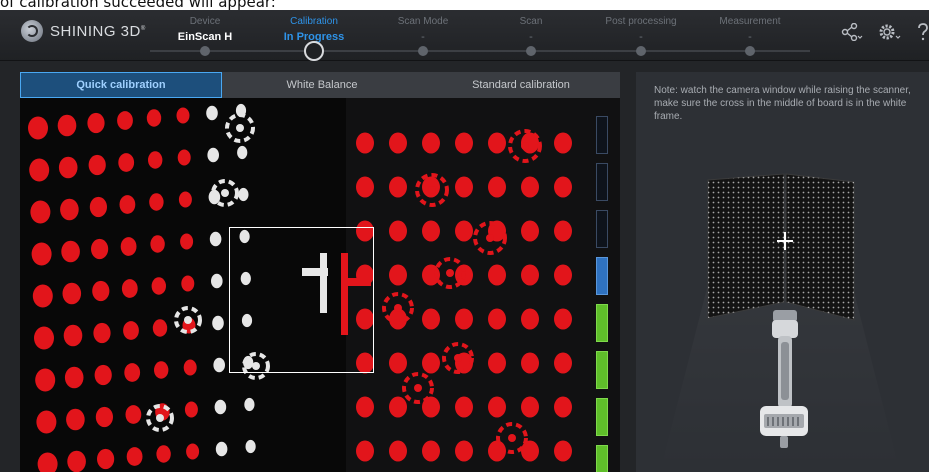 The image size is (929, 472). I want to click on step-label: Device, so click(205, 21).